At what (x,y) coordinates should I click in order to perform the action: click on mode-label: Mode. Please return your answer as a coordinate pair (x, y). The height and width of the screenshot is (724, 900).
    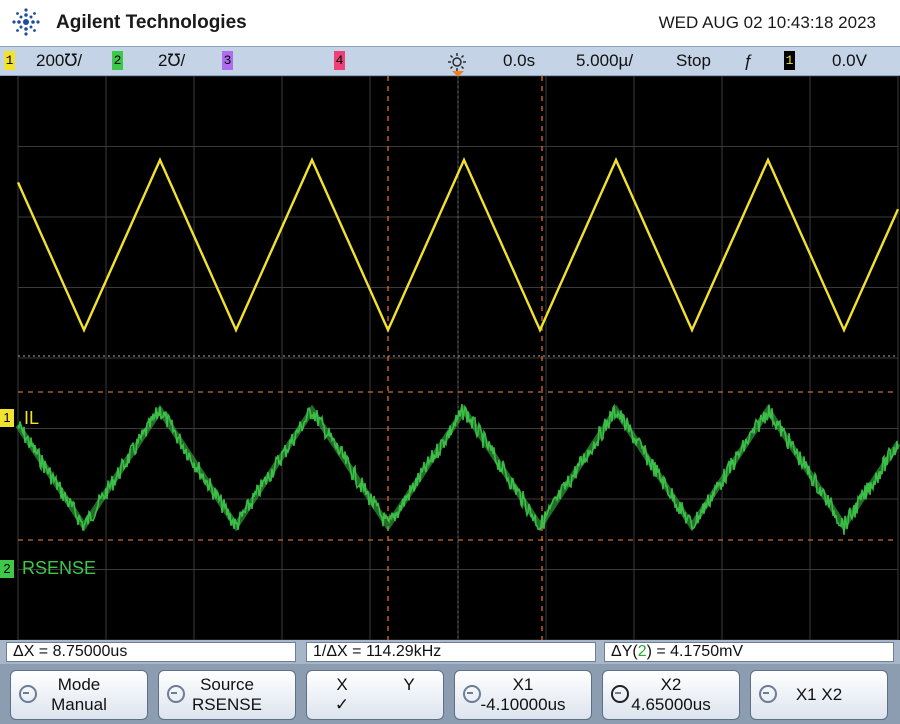
    Looking at the image, I should click on (79, 684).